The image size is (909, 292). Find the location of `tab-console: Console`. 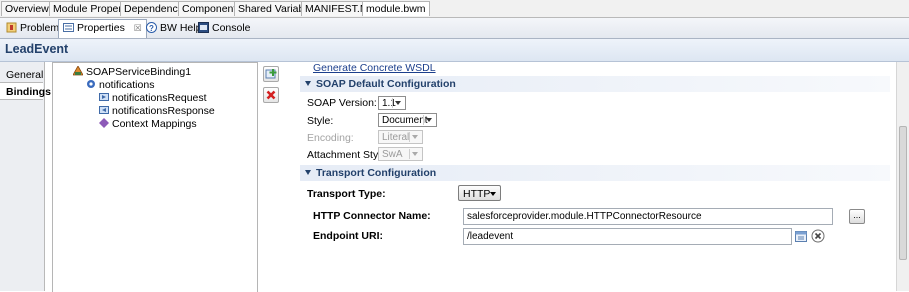

tab-console: Console is located at coordinates (224, 28).